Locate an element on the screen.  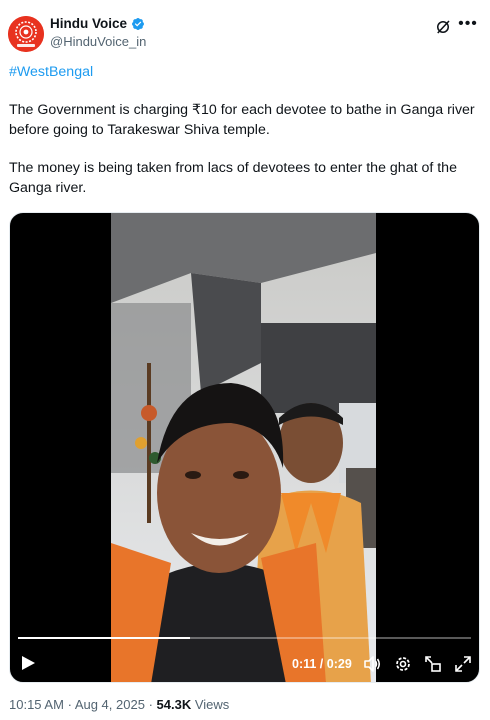
play-icon is located at coordinates (28, 663).